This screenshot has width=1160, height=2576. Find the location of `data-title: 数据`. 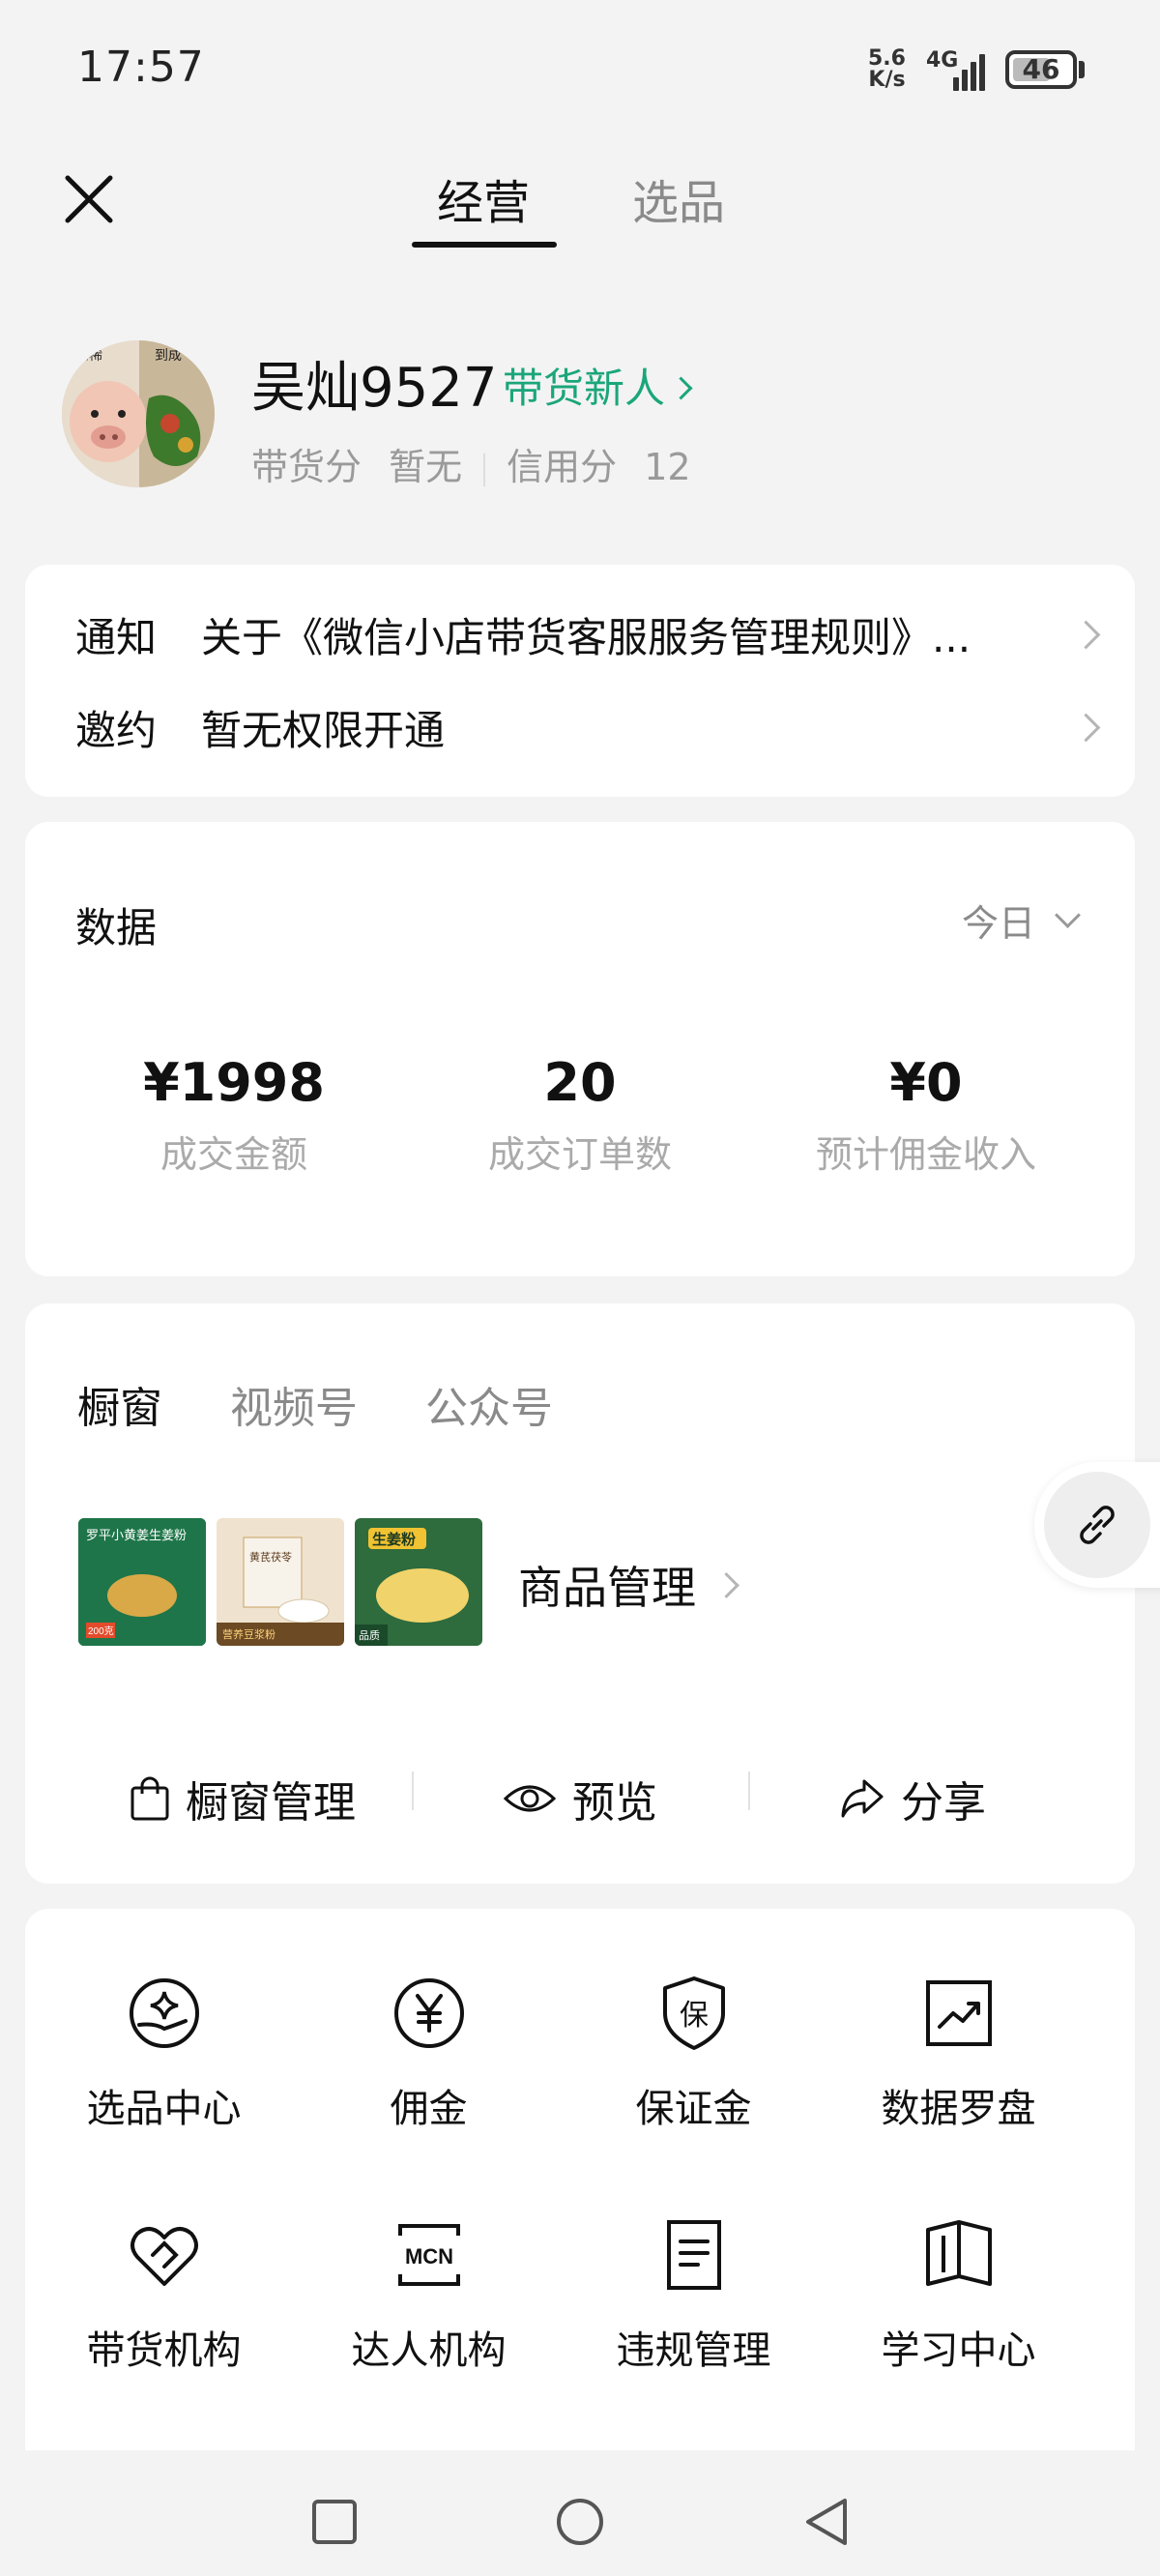

data-title: 数据 is located at coordinates (116, 927).